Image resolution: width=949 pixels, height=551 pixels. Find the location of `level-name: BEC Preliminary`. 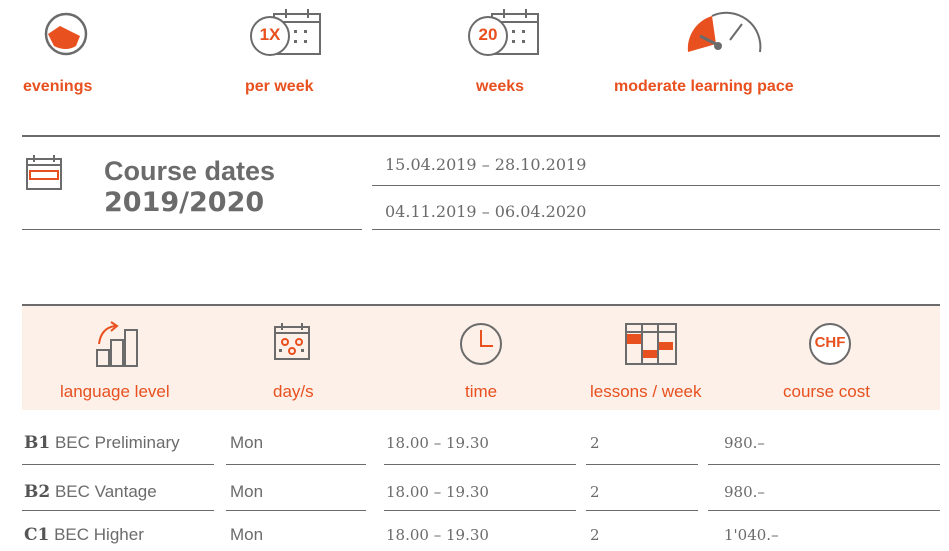

level-name: BEC Preliminary is located at coordinates (117, 442).